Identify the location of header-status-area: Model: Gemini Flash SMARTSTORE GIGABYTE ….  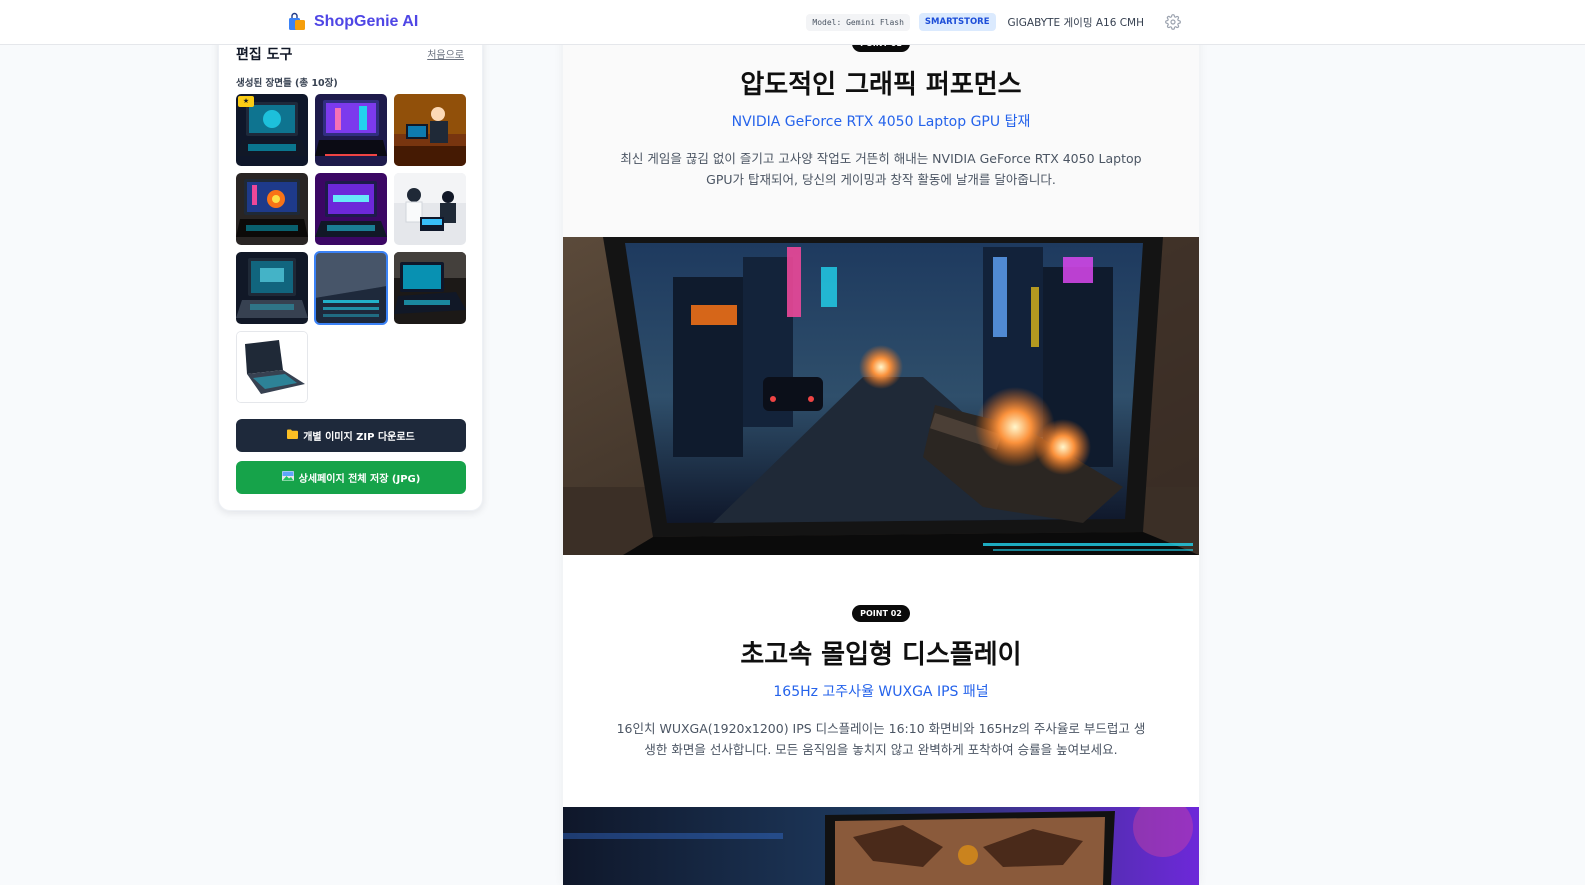
(993, 22).